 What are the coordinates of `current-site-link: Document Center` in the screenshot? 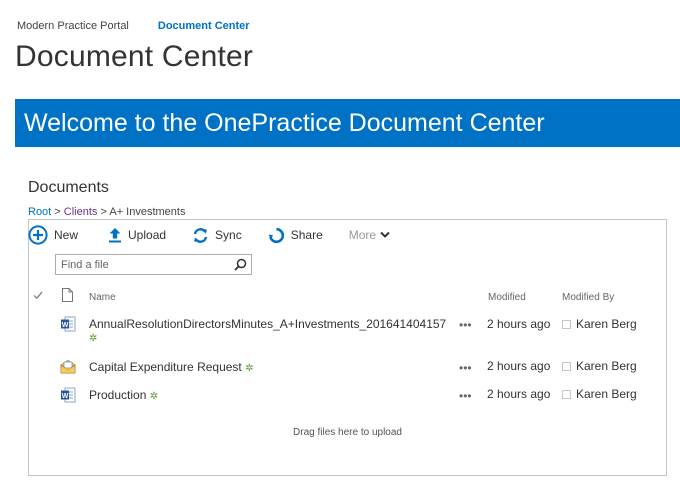 It's located at (204, 26).